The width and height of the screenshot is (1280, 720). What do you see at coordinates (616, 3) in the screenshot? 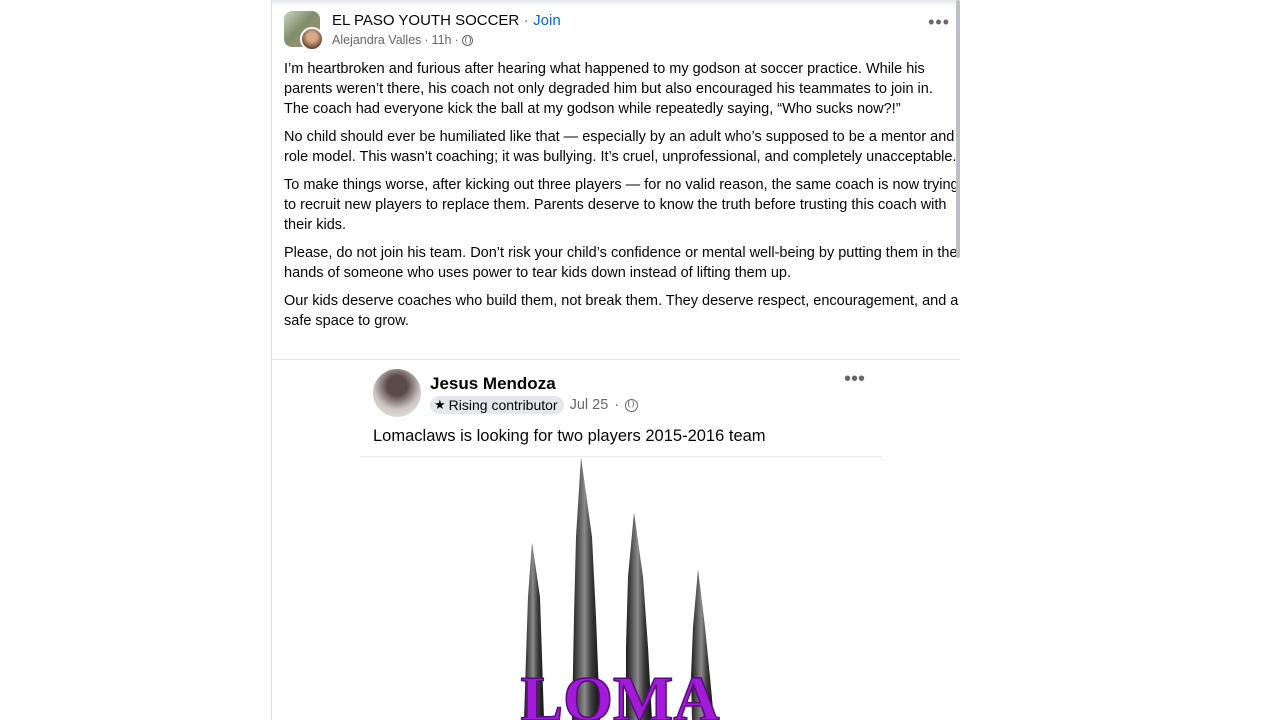
I see `top-shadow` at bounding box center [616, 3].